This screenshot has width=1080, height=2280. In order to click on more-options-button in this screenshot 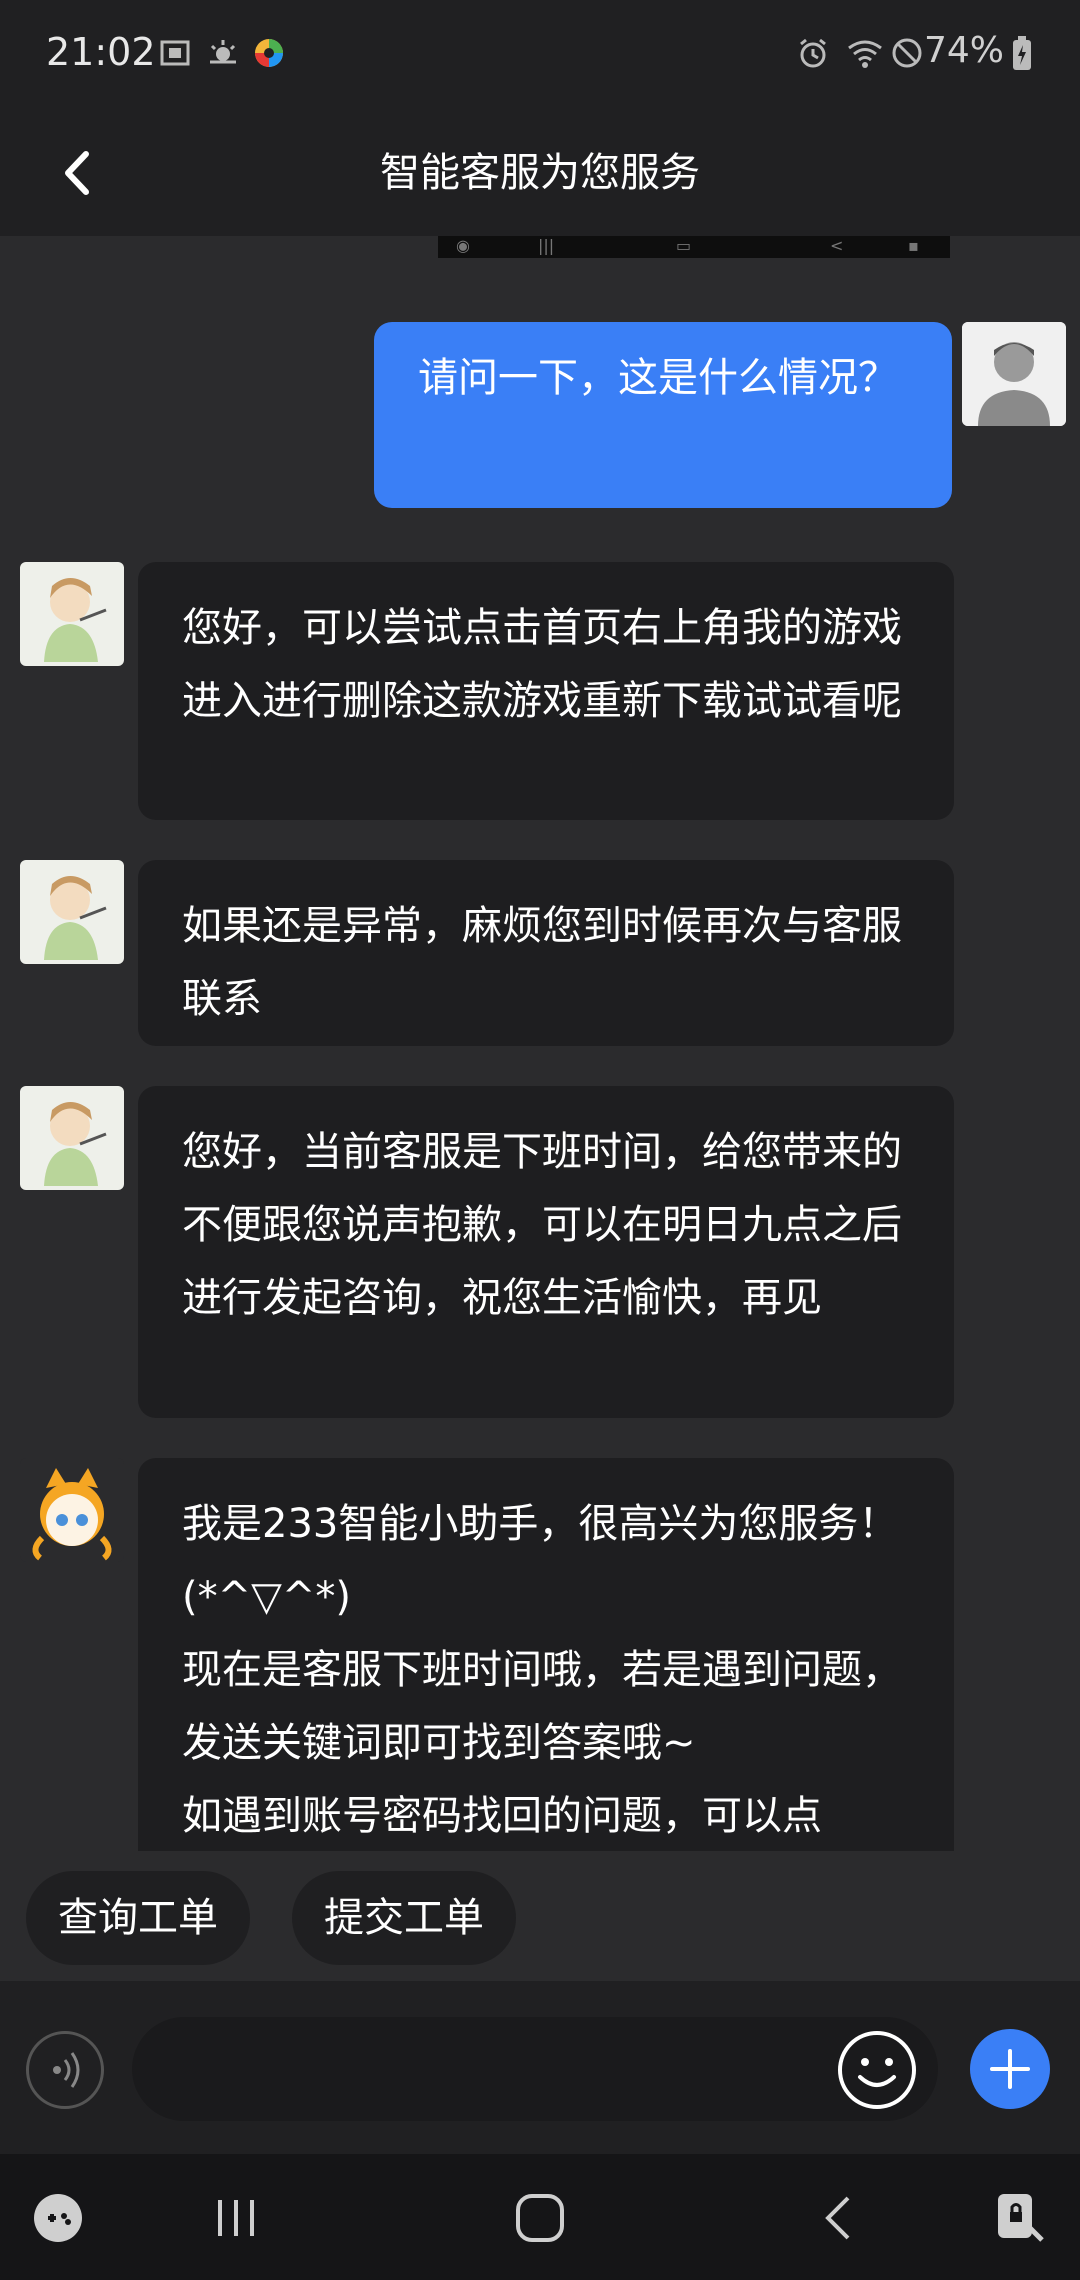, I will do `click(1010, 2069)`.